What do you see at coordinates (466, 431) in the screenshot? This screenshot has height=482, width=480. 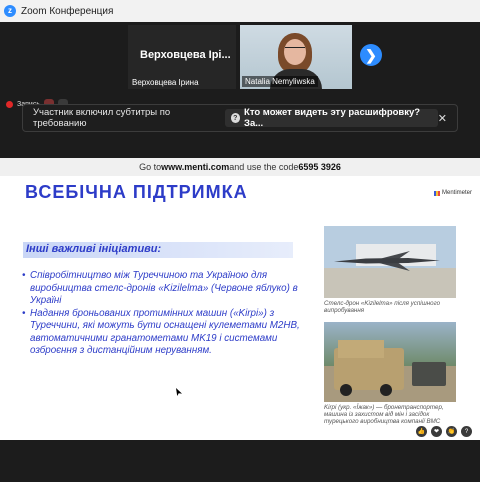 I see `question-icon: ?` at bounding box center [466, 431].